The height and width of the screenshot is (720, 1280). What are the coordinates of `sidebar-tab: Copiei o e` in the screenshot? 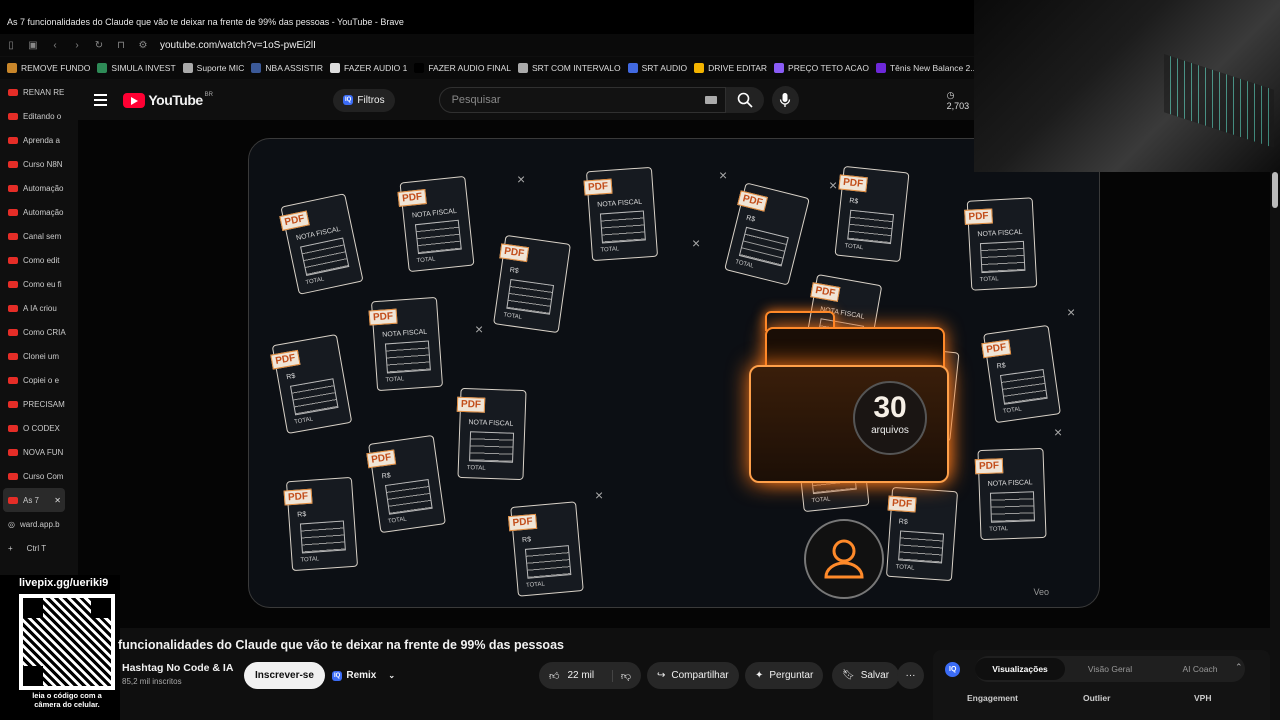 It's located at (34, 380).